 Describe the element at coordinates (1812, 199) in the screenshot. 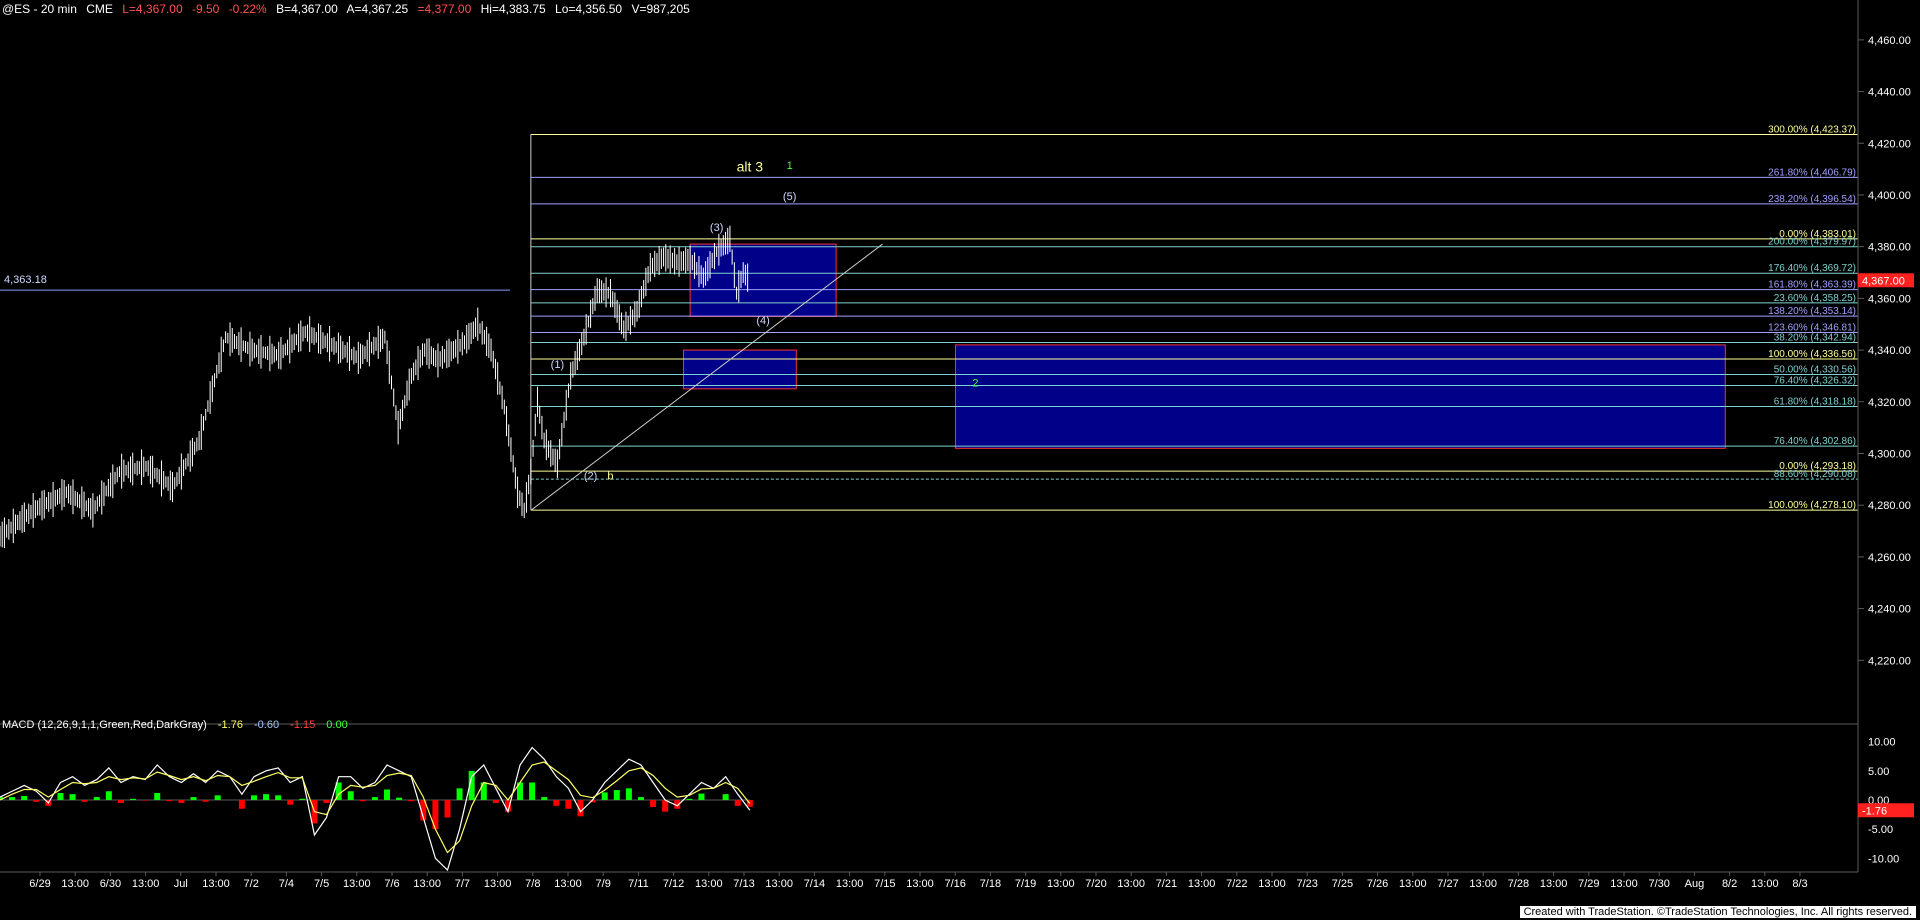

I see `fib-label: 238.20% (4,396.54)` at that location.